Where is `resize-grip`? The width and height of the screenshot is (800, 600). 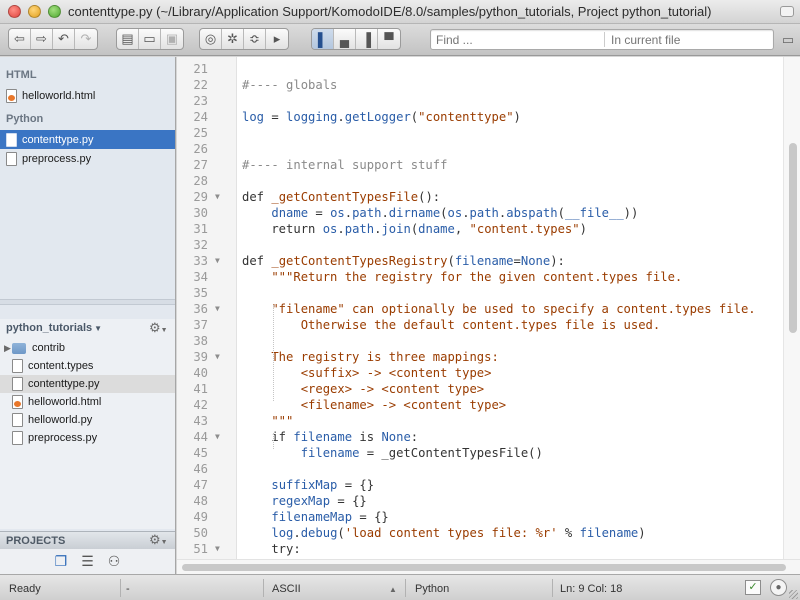
resize-grip is located at coordinates (793, 594).